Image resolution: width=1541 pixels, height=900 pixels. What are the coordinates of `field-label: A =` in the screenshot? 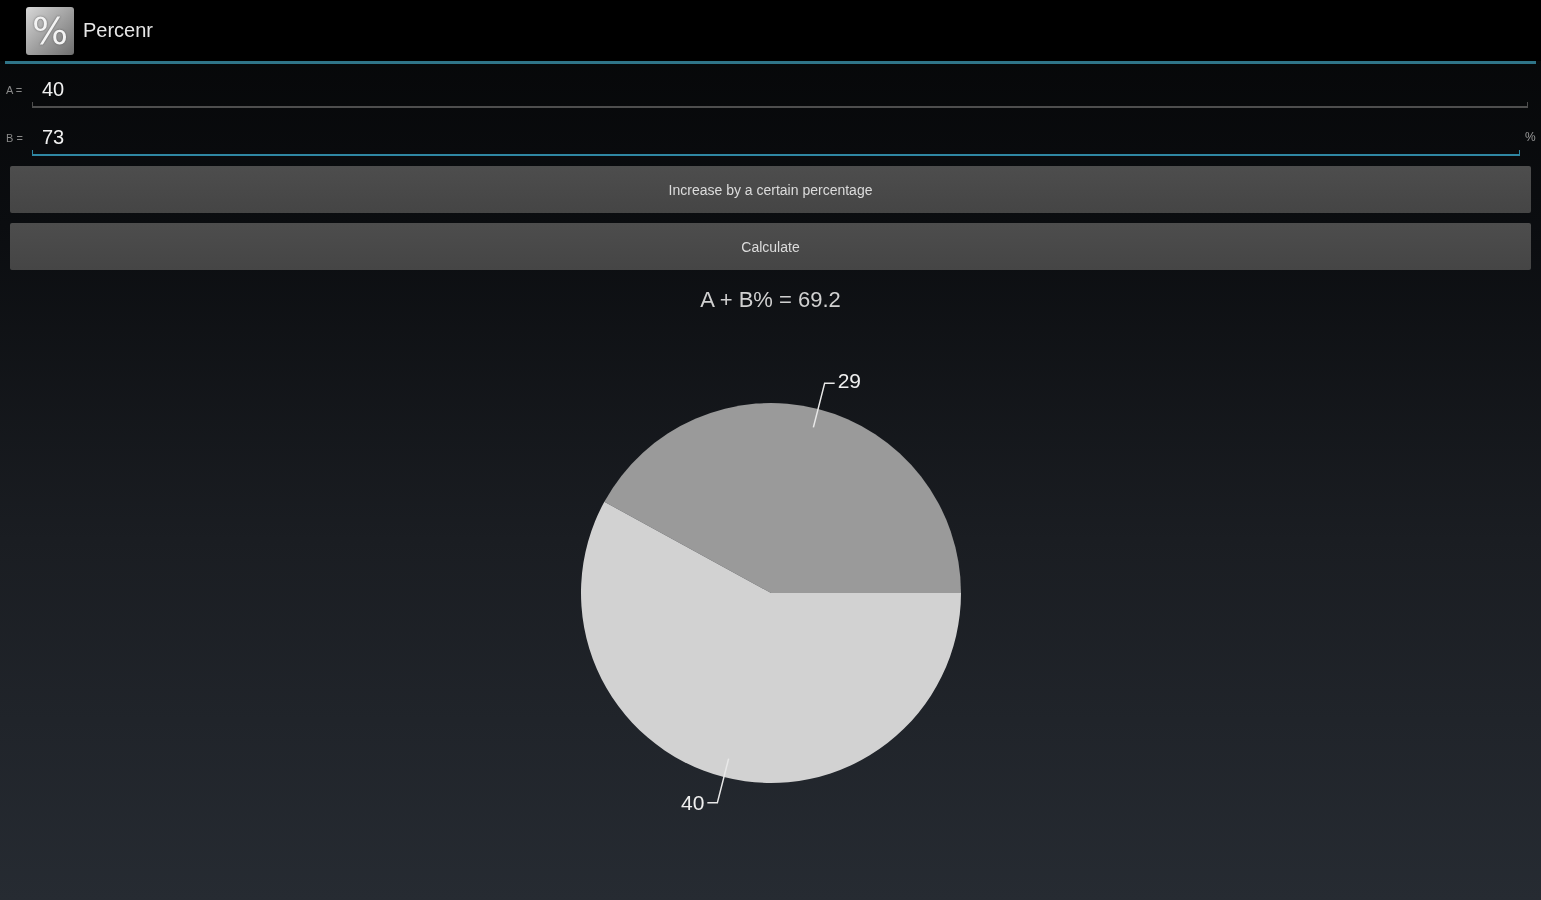 It's located at (14, 90).